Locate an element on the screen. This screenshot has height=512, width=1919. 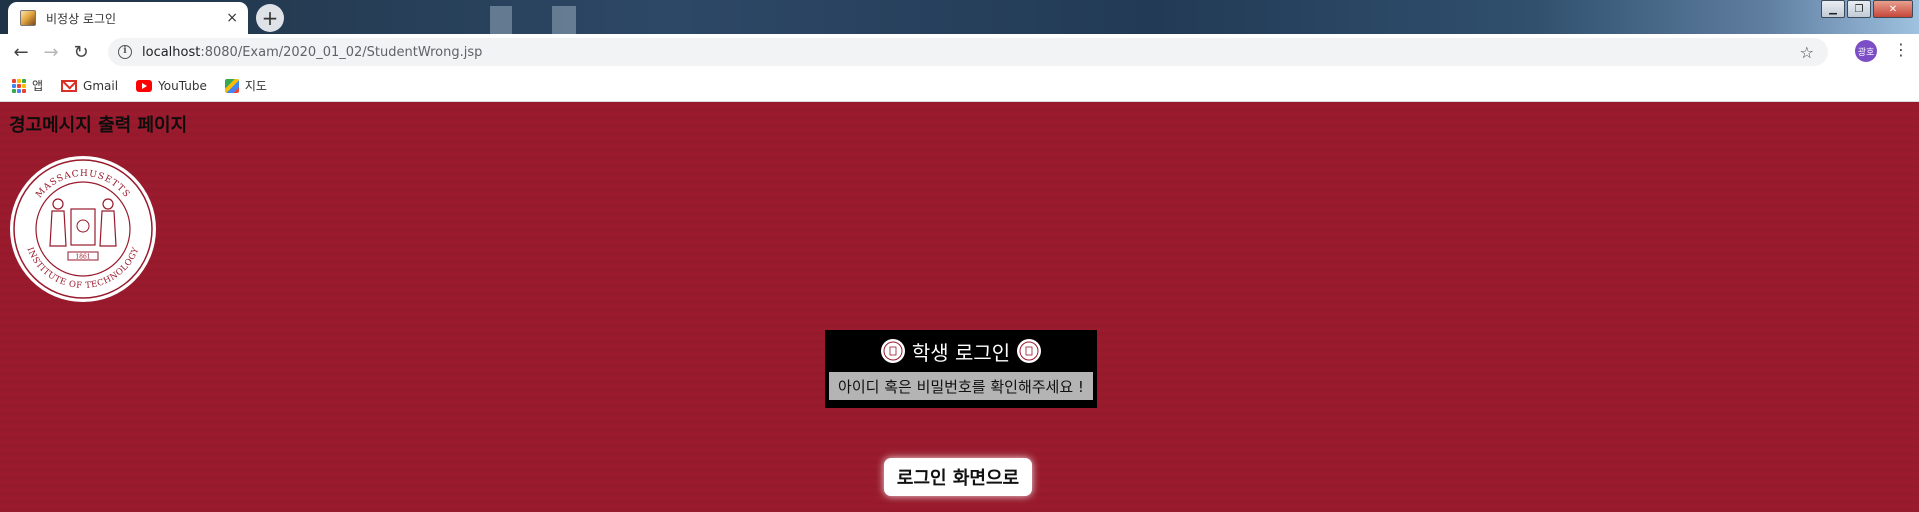
gmail-icon is located at coordinates (69, 85).